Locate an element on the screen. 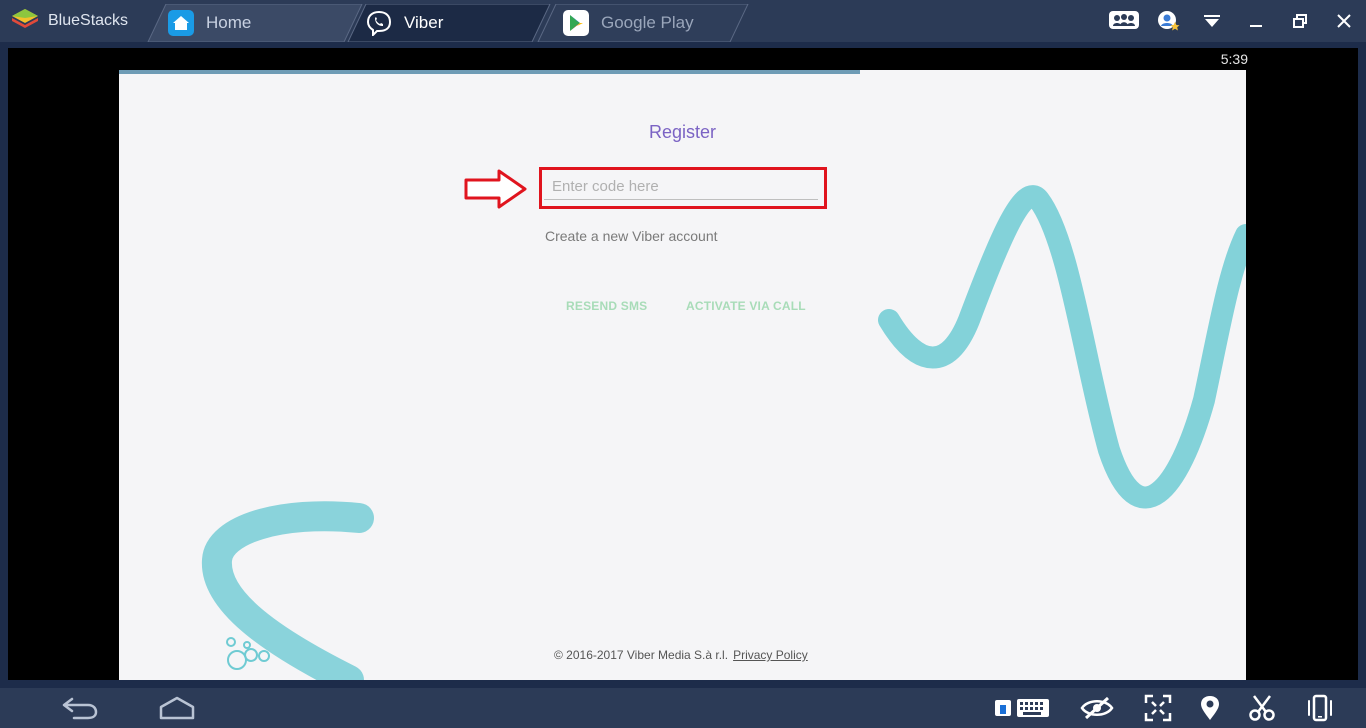  account-button is located at coordinates (1168, 21).